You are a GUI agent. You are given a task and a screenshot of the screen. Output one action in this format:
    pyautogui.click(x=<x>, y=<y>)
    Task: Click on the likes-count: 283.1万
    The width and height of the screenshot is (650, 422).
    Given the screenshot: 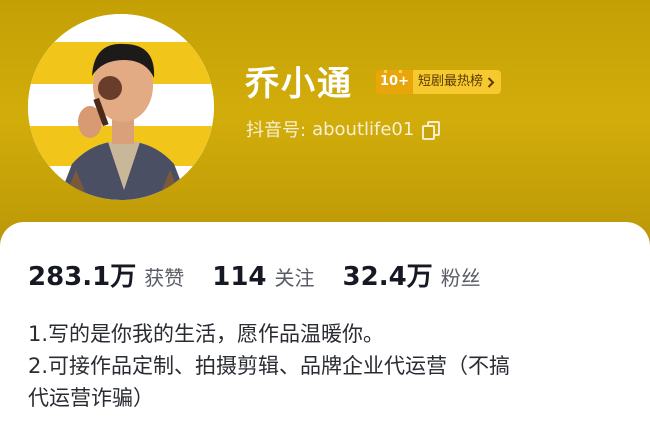 What is the action you would take?
    pyautogui.click(x=82, y=277)
    